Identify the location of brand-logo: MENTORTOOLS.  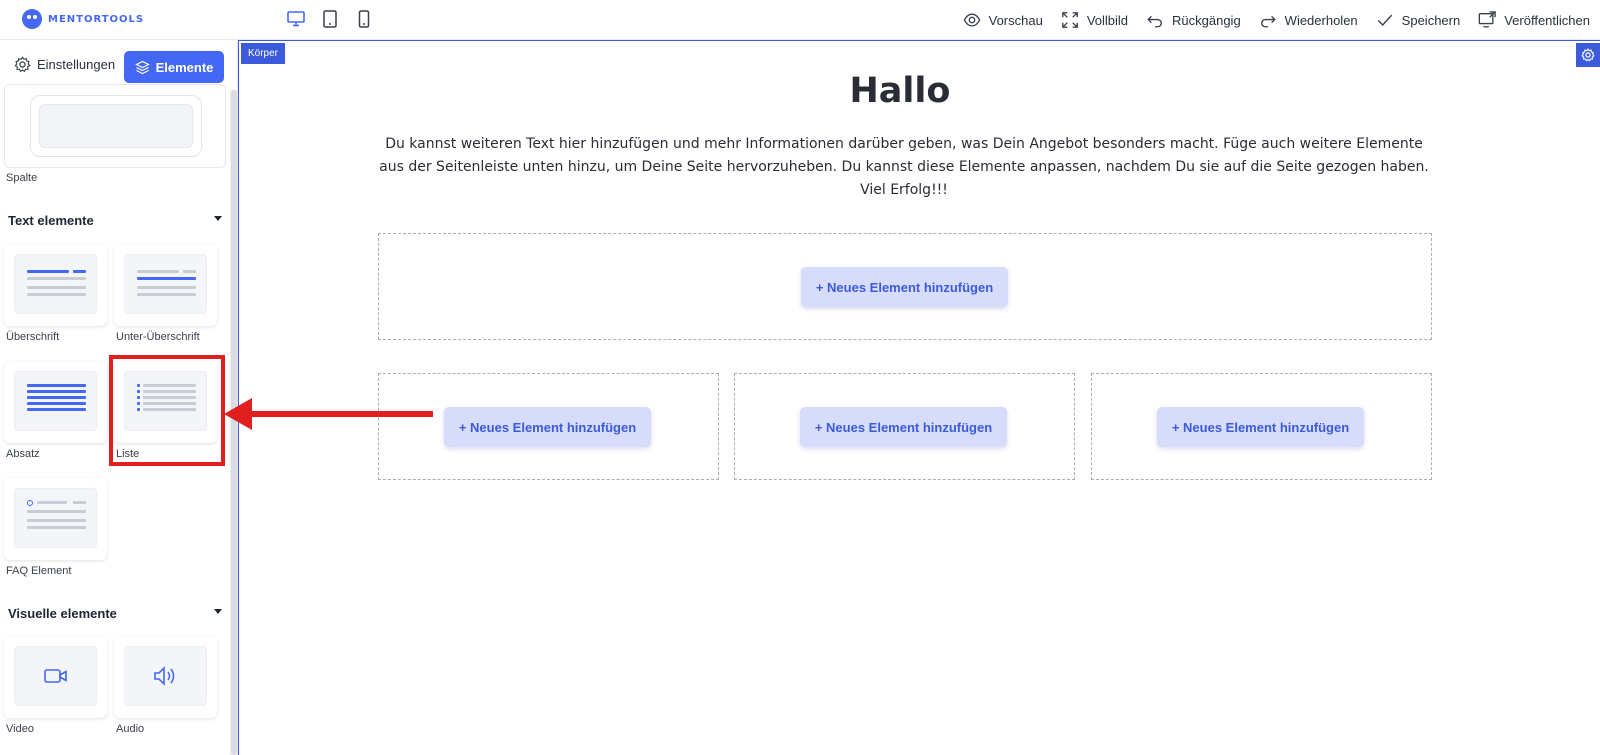
(83, 19).